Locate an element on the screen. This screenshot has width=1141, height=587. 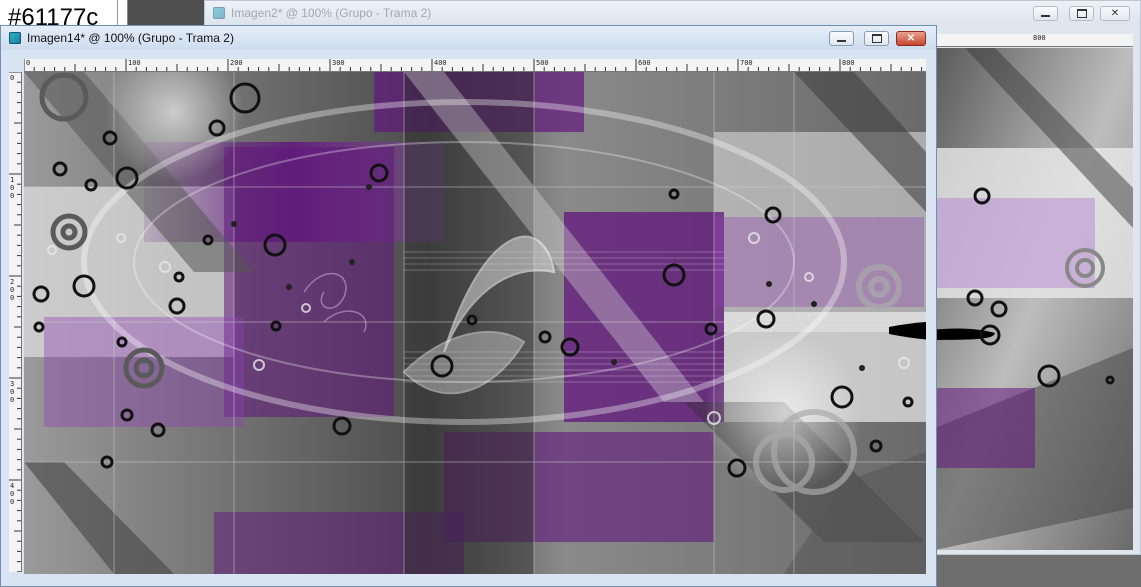
window-title: Imagen14* @ 100% (Grupo - Trama 2) is located at coordinates (130, 38).